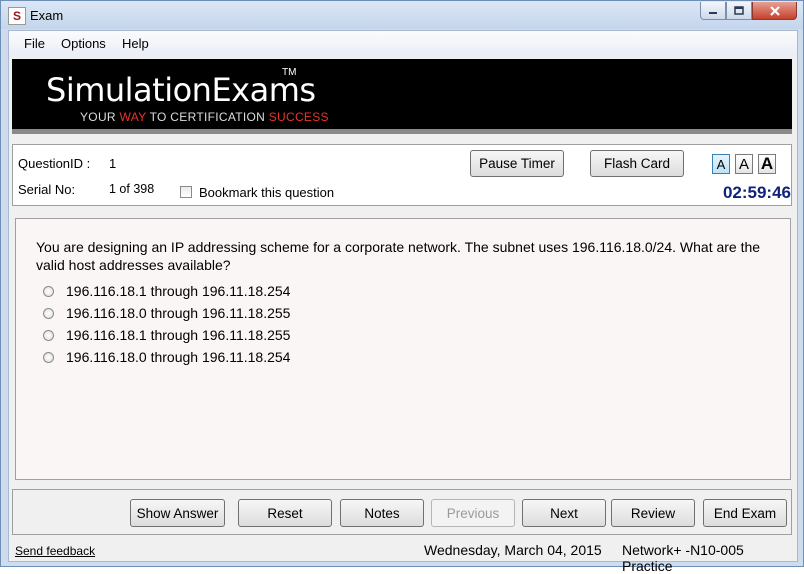 This screenshot has height=574, width=804. Describe the element at coordinates (402, 15) in the screenshot. I see `title-bar: S Exam` at that location.